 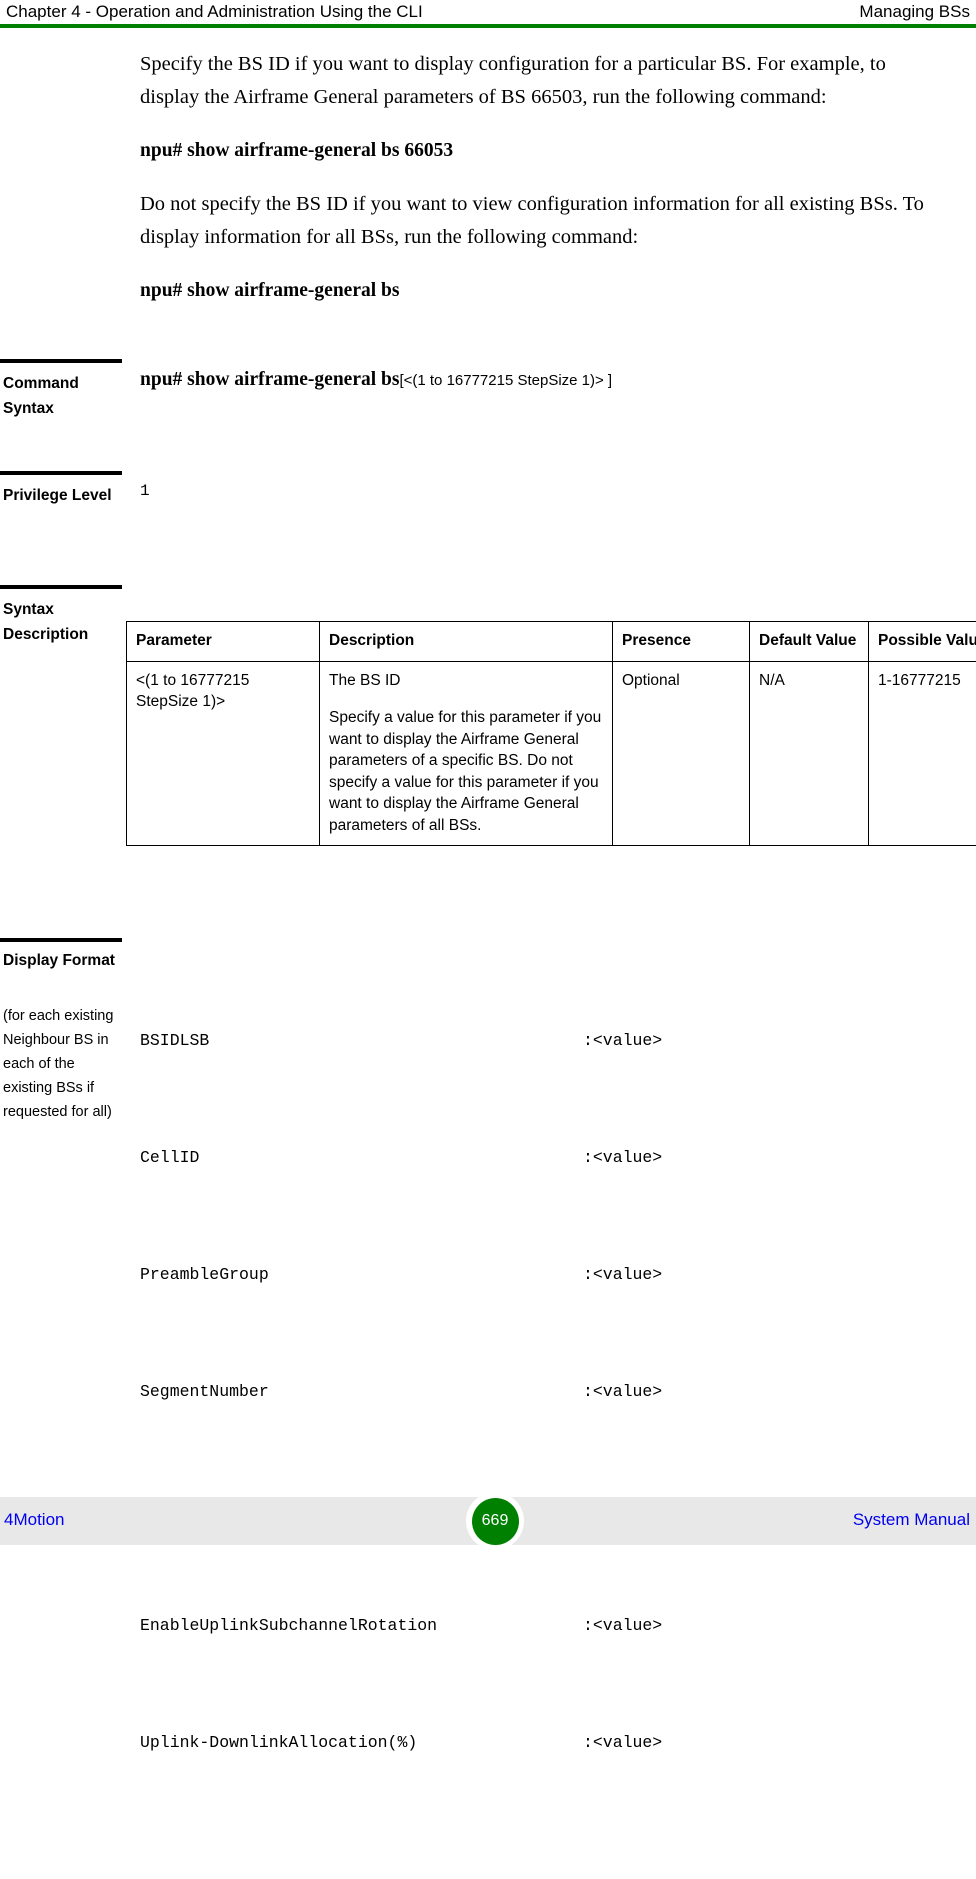 What do you see at coordinates (681, 753) in the screenshot?
I see `cell-presence: Optional` at bounding box center [681, 753].